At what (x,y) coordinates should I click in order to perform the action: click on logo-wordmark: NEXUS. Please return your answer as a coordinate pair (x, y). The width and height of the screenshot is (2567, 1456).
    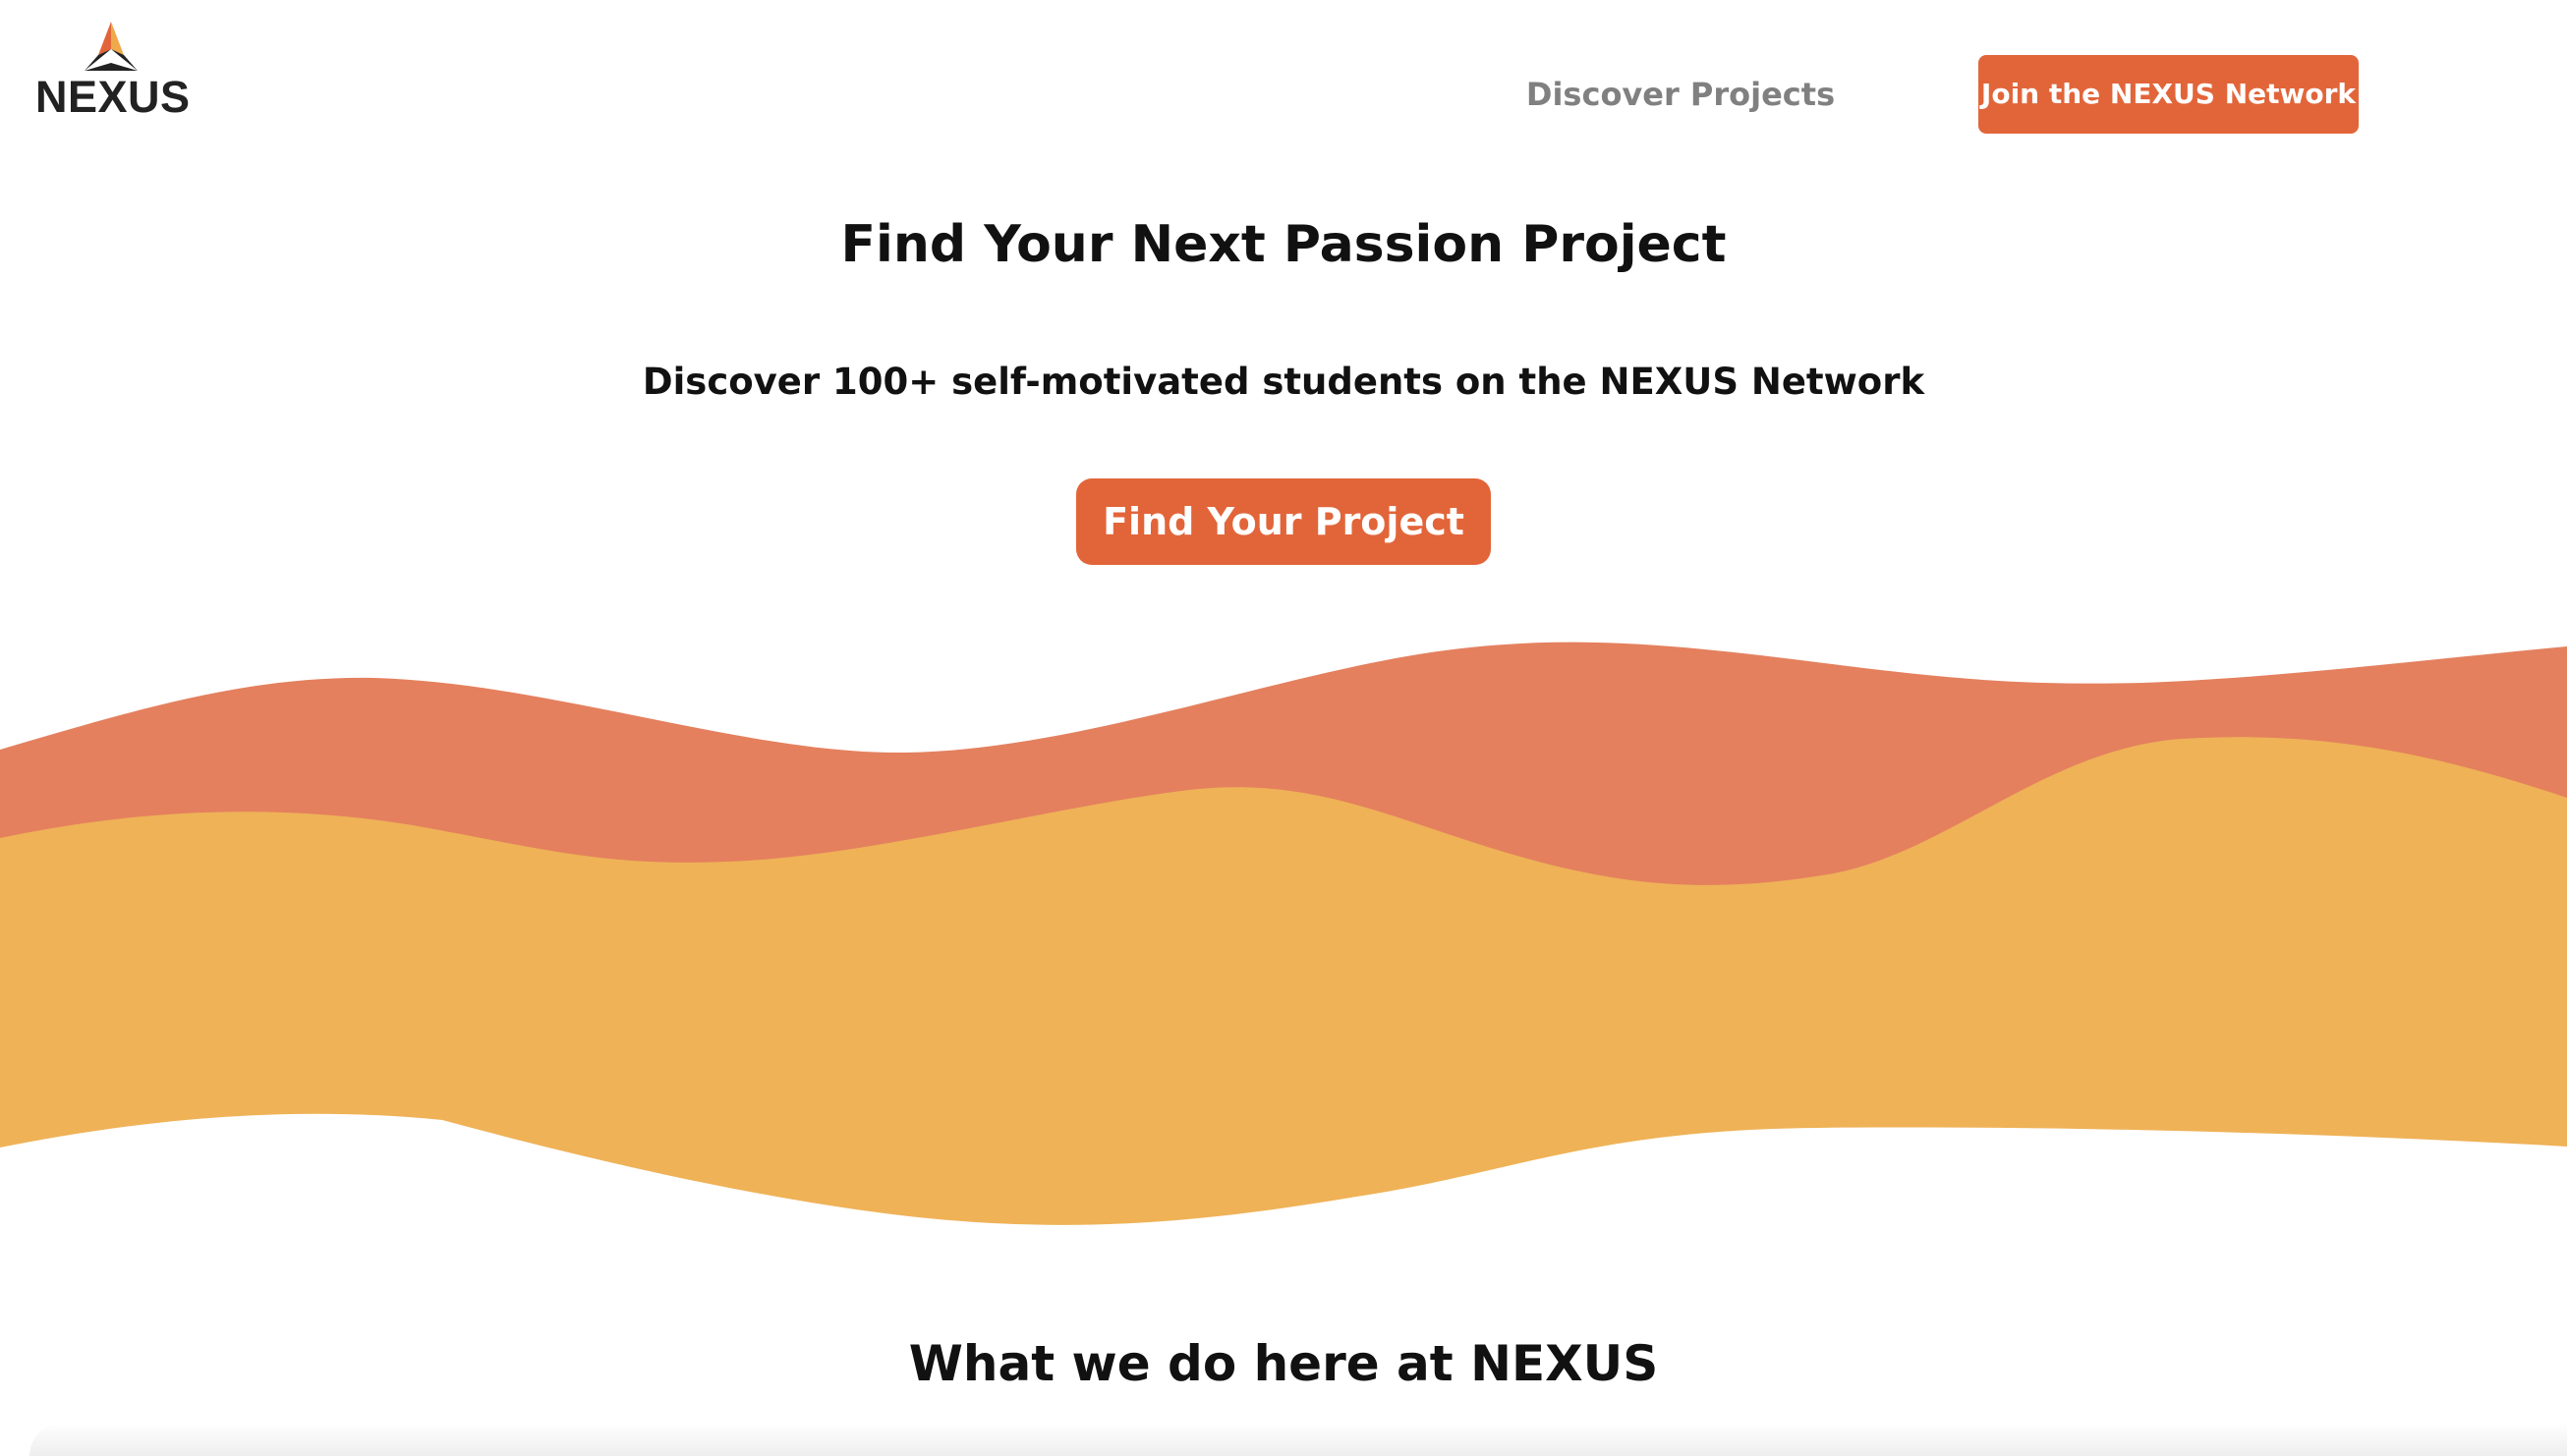
    Looking at the image, I should click on (113, 97).